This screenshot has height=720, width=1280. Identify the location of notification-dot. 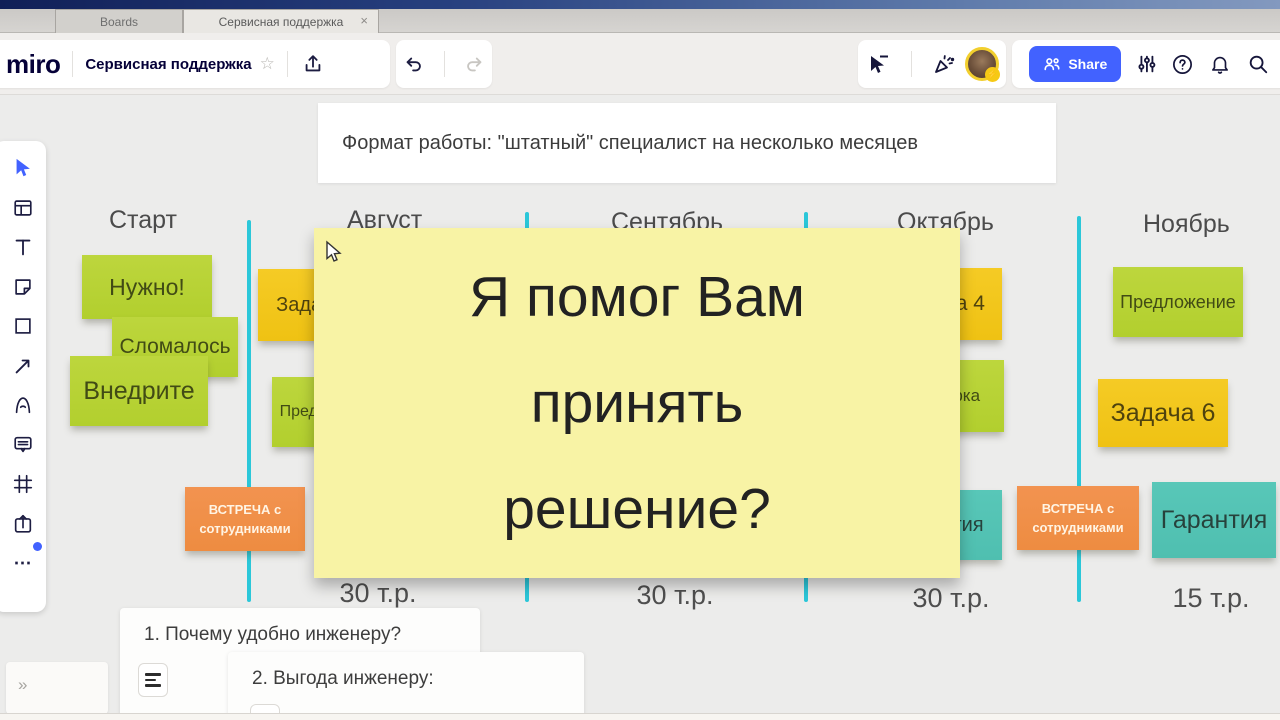
(37, 546).